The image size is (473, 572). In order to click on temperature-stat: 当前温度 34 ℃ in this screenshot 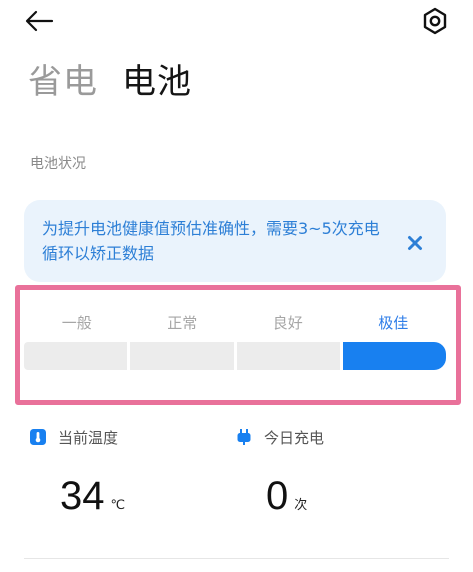, I will do `click(125, 476)`.